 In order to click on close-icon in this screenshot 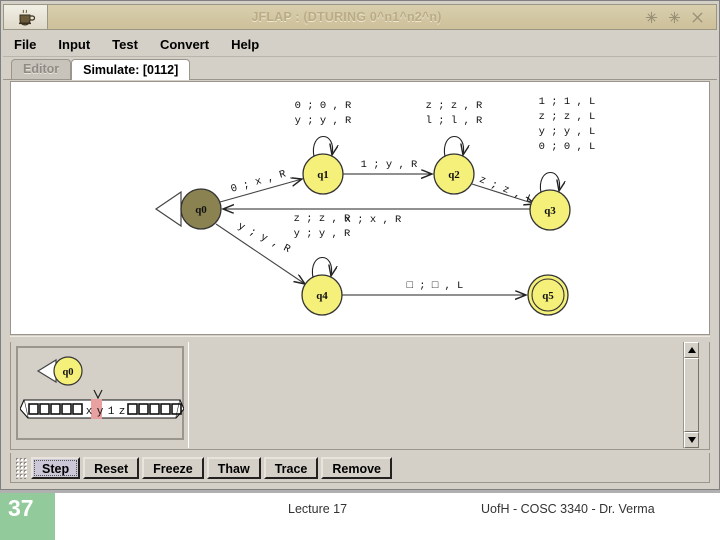, I will do `click(697, 17)`.